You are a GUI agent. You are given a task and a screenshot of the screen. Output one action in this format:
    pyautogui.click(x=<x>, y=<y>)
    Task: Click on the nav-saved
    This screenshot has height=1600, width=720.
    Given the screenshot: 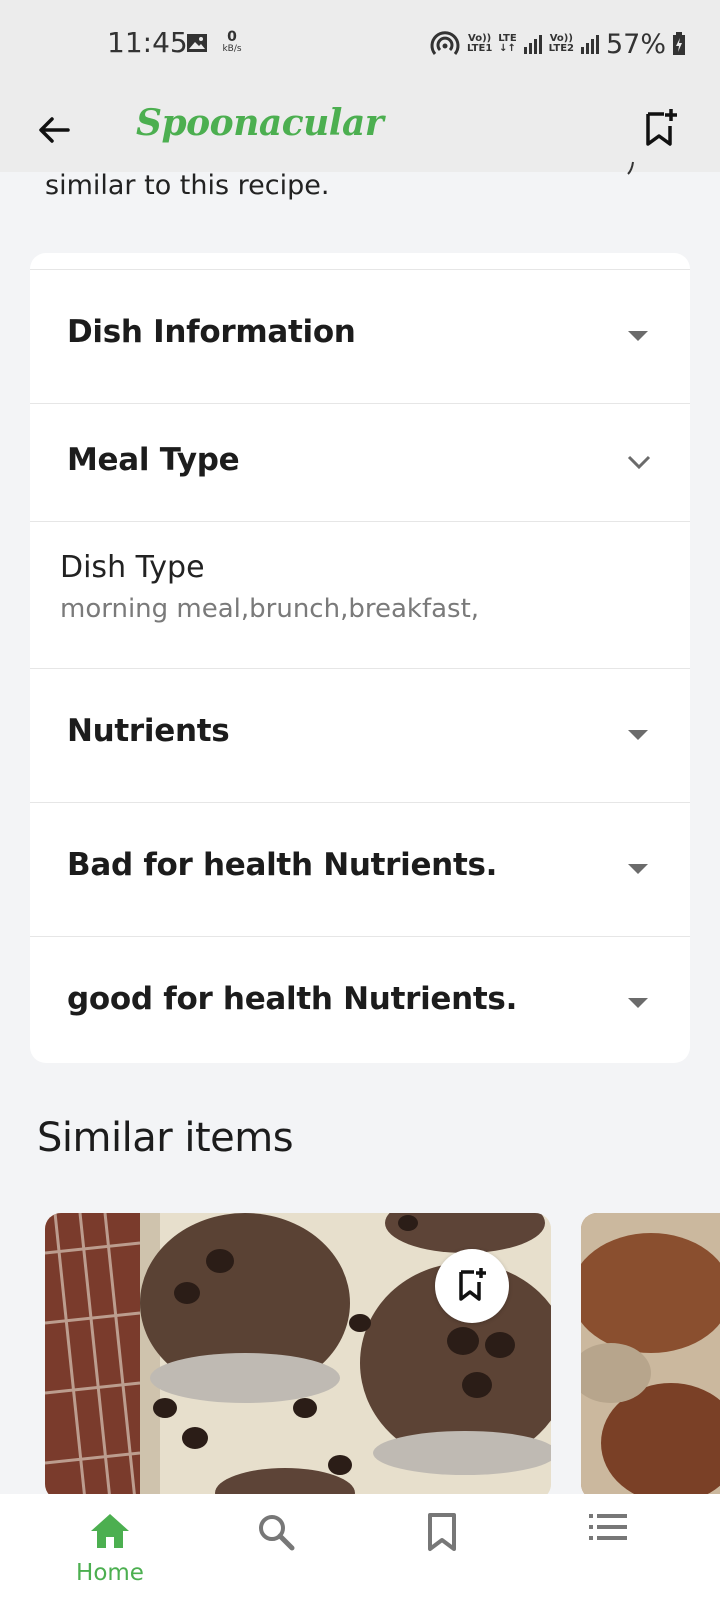 What is the action you would take?
    pyautogui.click(x=442, y=1547)
    